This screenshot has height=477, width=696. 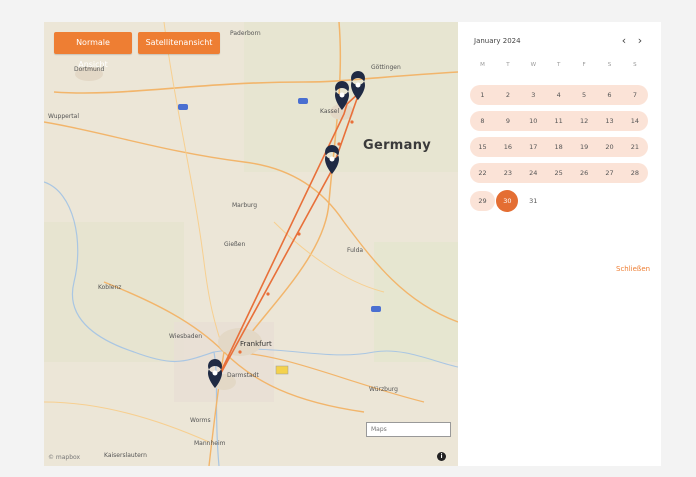 What do you see at coordinates (633, 269) in the screenshot?
I see `close-button: Schließen` at bounding box center [633, 269].